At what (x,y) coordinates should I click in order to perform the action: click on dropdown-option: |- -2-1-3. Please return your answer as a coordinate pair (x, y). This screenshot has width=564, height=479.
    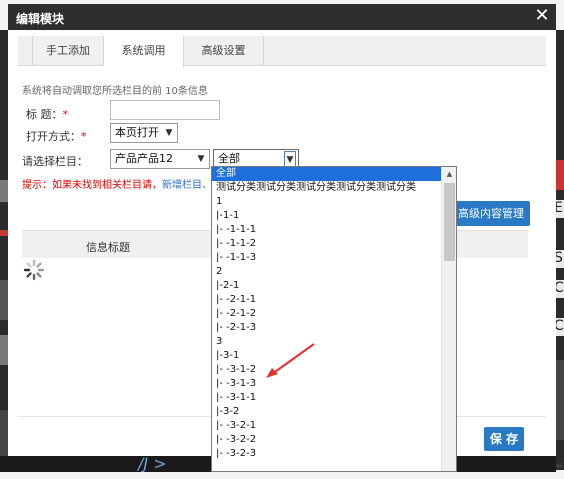
    Looking at the image, I should click on (327, 328).